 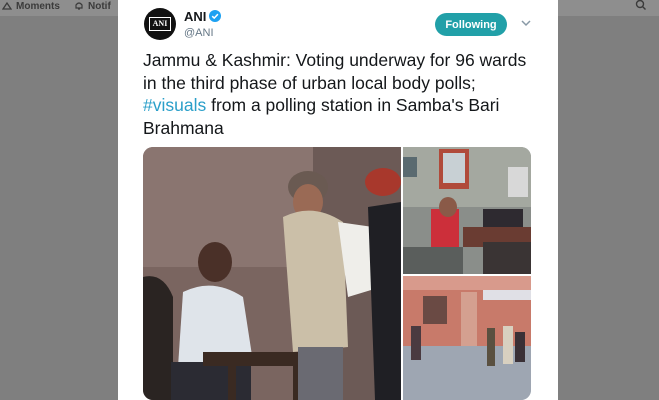 I want to click on search-icon, so click(x=641, y=6).